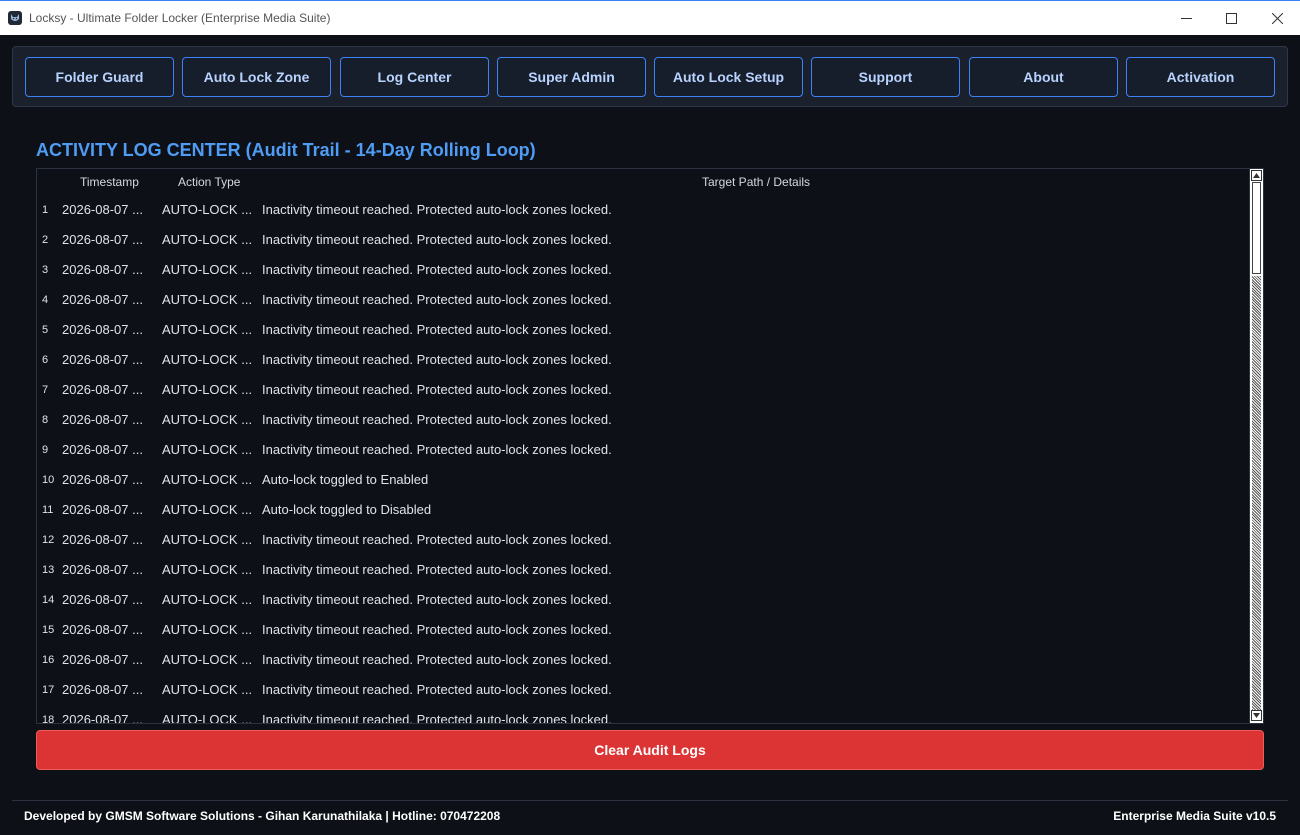 The height and width of the screenshot is (835, 1300). What do you see at coordinates (1256, 715) in the screenshot?
I see `scroll-down-icon` at bounding box center [1256, 715].